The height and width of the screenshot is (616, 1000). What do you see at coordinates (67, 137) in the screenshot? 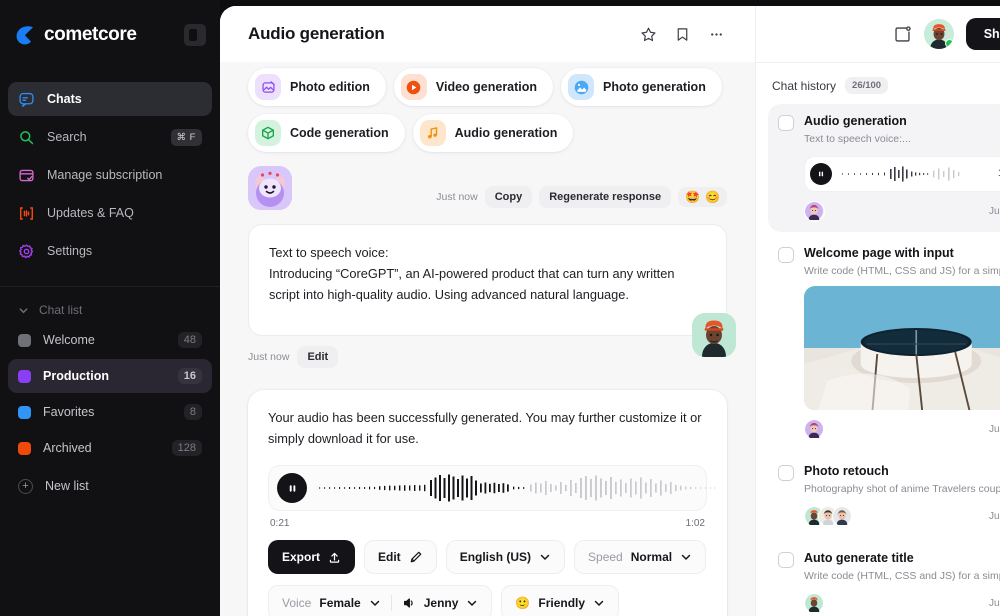
I see `sidebar-item-label: Search` at bounding box center [67, 137].